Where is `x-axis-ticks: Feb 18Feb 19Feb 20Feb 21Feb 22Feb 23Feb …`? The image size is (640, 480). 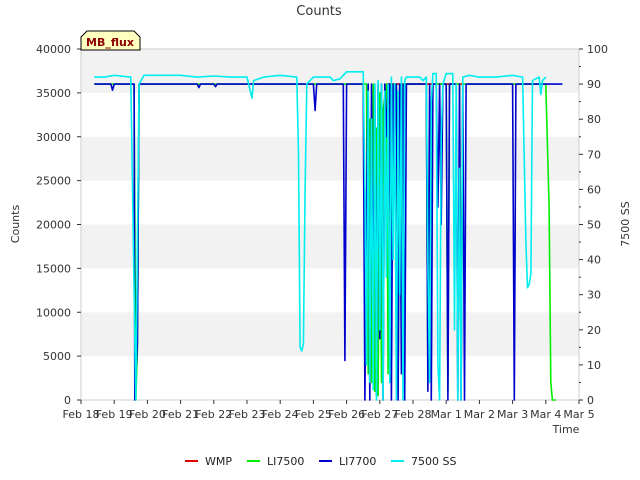
x-axis-ticks: Feb 18Feb 19Feb 20Feb 21Feb 22Feb 23Feb … is located at coordinates (329, 410).